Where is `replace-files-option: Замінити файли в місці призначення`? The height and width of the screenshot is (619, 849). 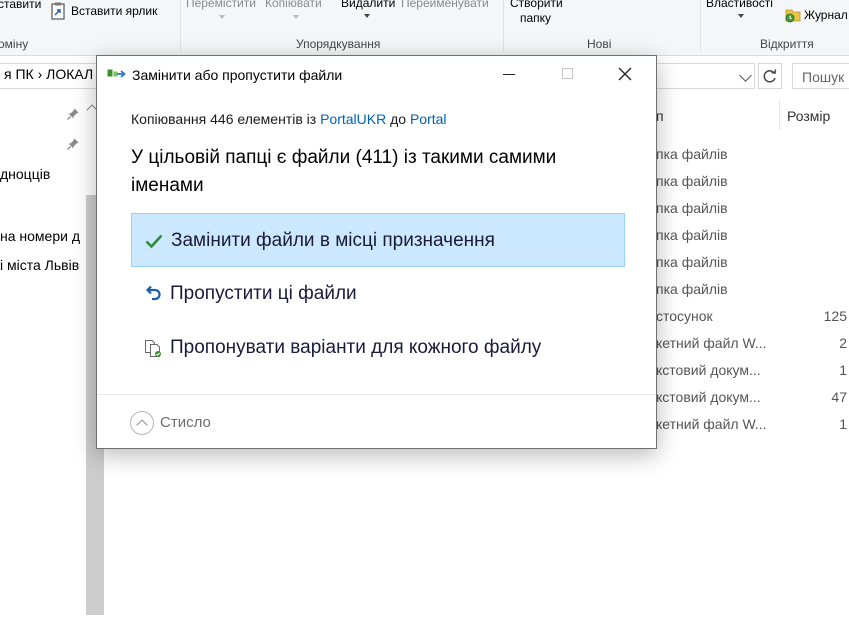 replace-files-option: Замінити файли в місці призначення is located at coordinates (378, 240).